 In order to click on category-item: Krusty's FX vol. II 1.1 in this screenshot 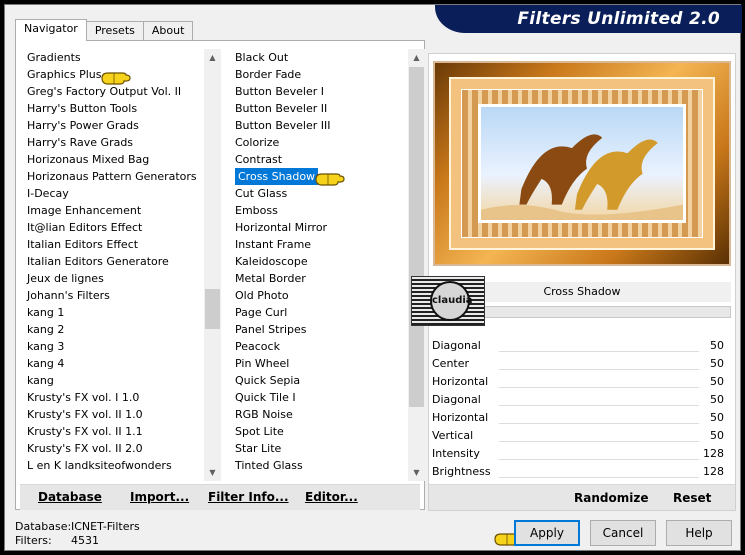, I will do `click(114, 431)`.